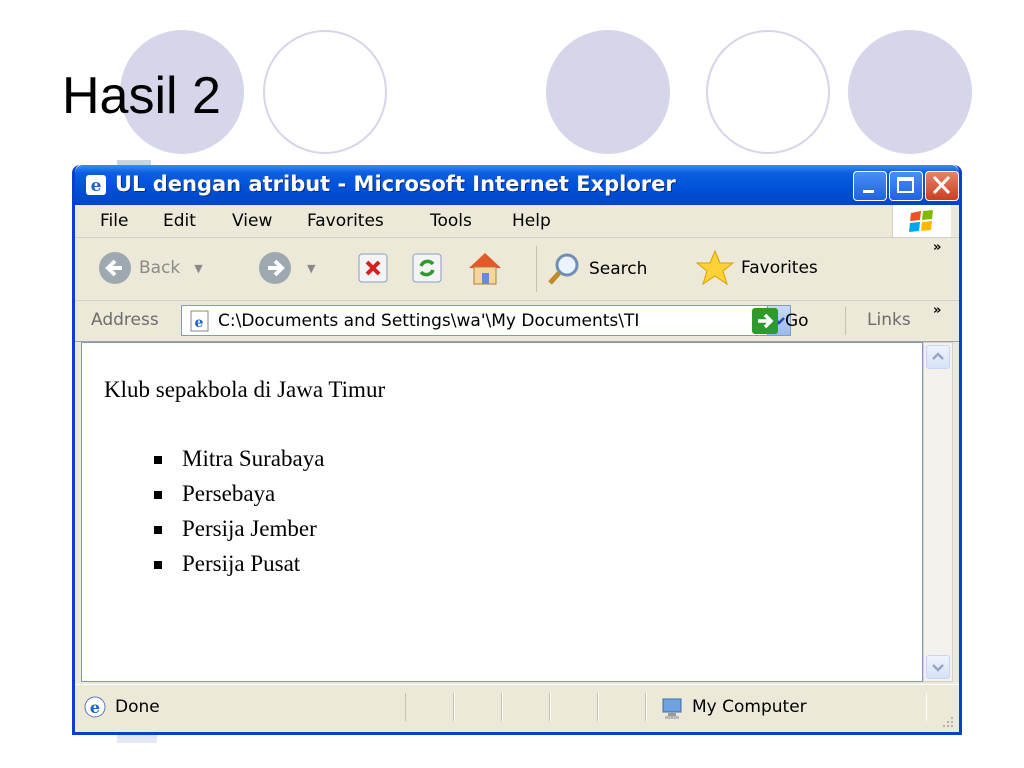 The height and width of the screenshot is (768, 1024). I want to click on page-icon: e, so click(199, 321).